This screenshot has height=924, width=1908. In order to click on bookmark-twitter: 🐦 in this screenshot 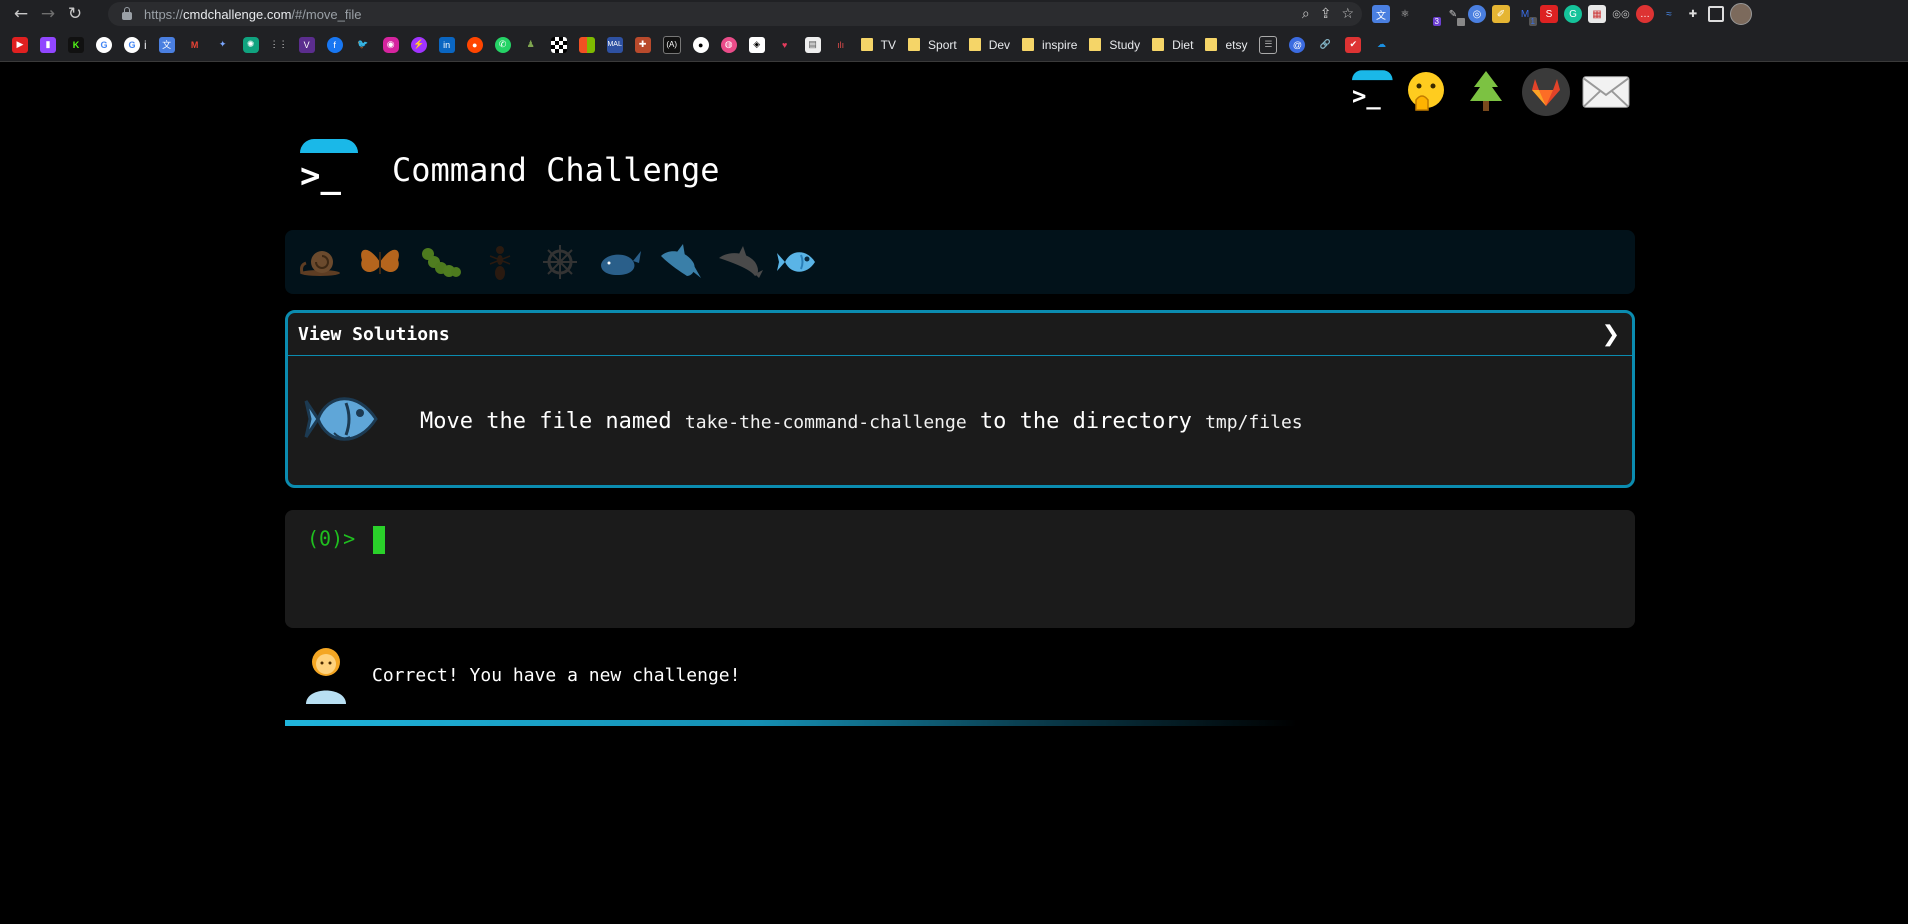, I will do `click(363, 45)`.